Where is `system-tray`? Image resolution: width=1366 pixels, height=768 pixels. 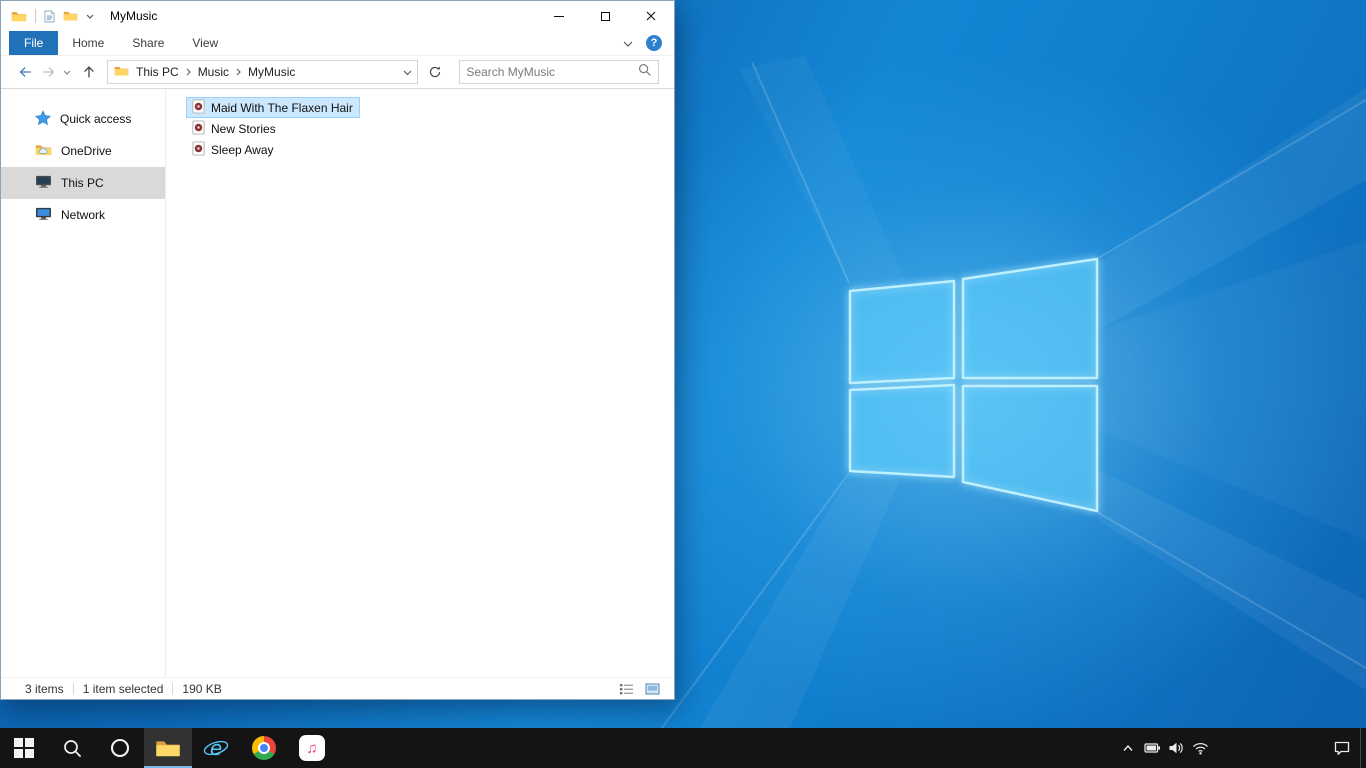
system-tray is located at coordinates (1241, 748).